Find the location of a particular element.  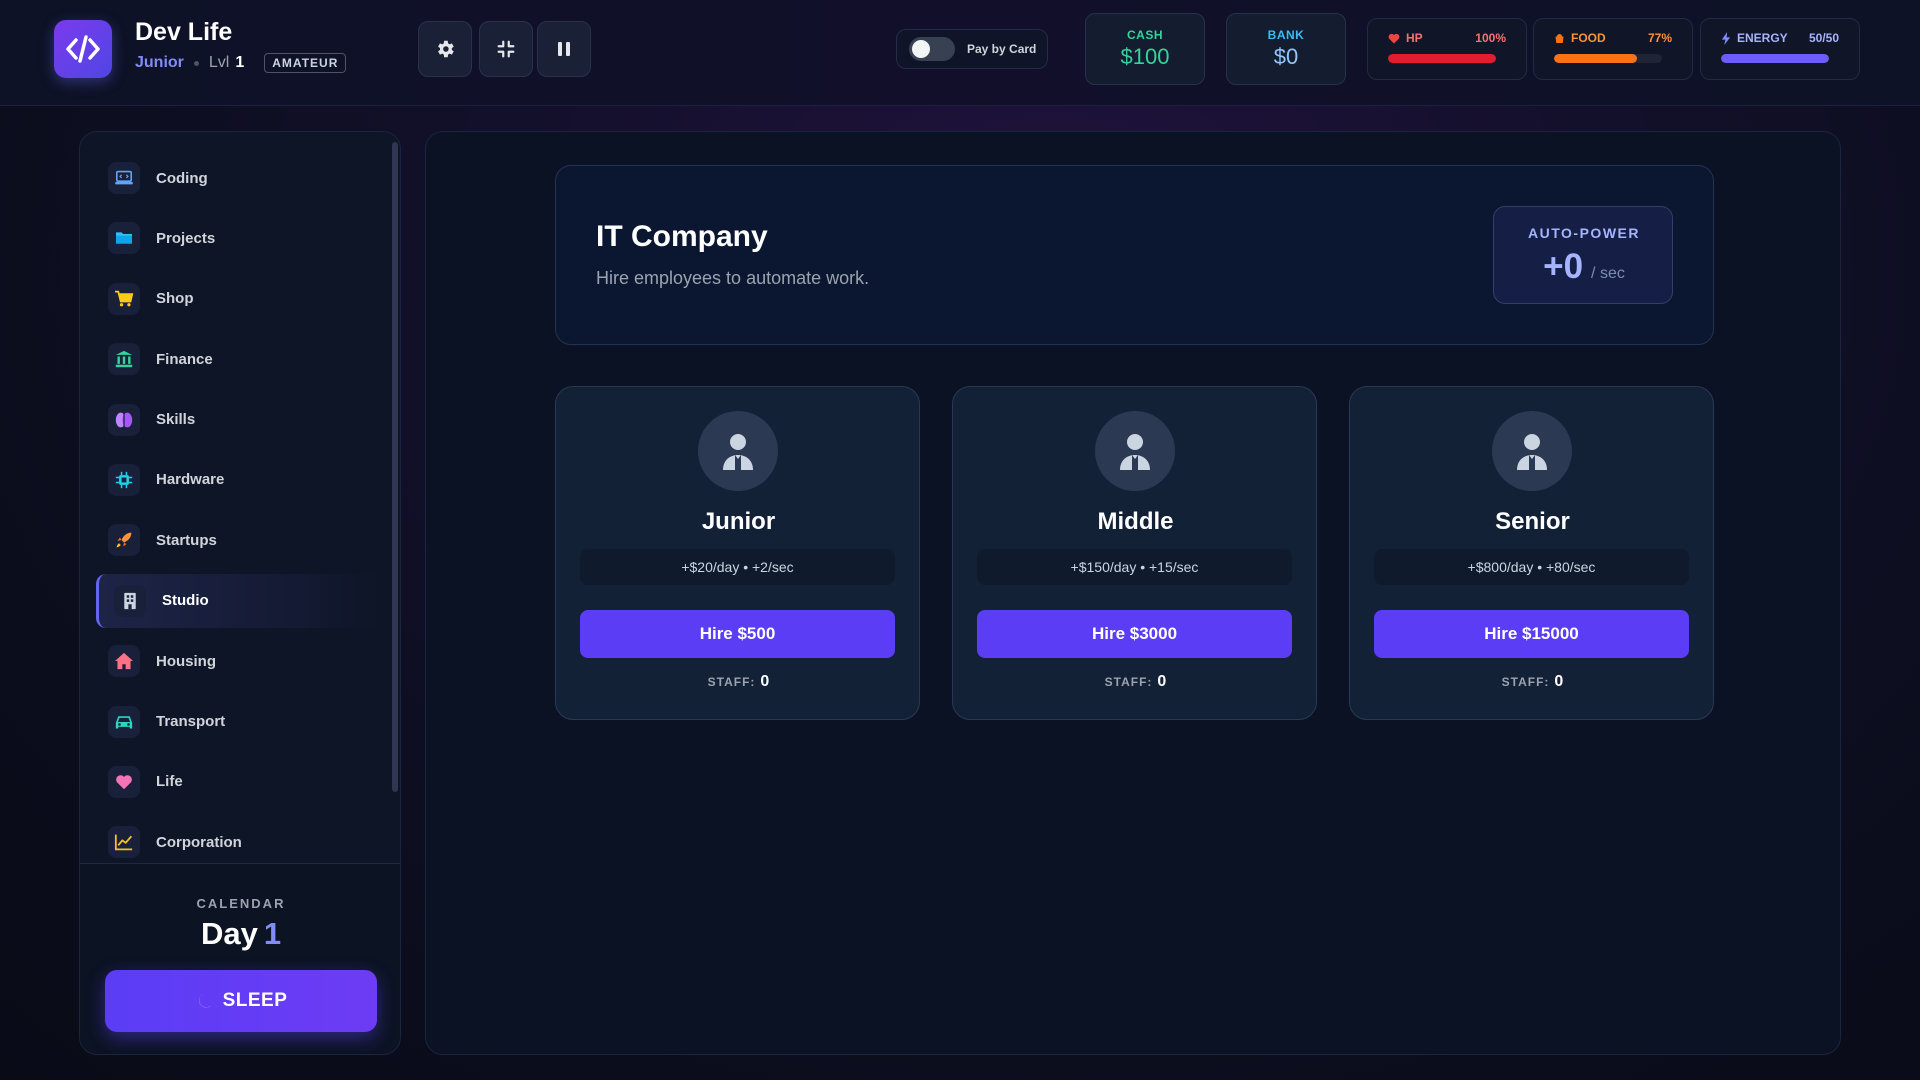

sidebar-item-label: Finance is located at coordinates (184, 359).